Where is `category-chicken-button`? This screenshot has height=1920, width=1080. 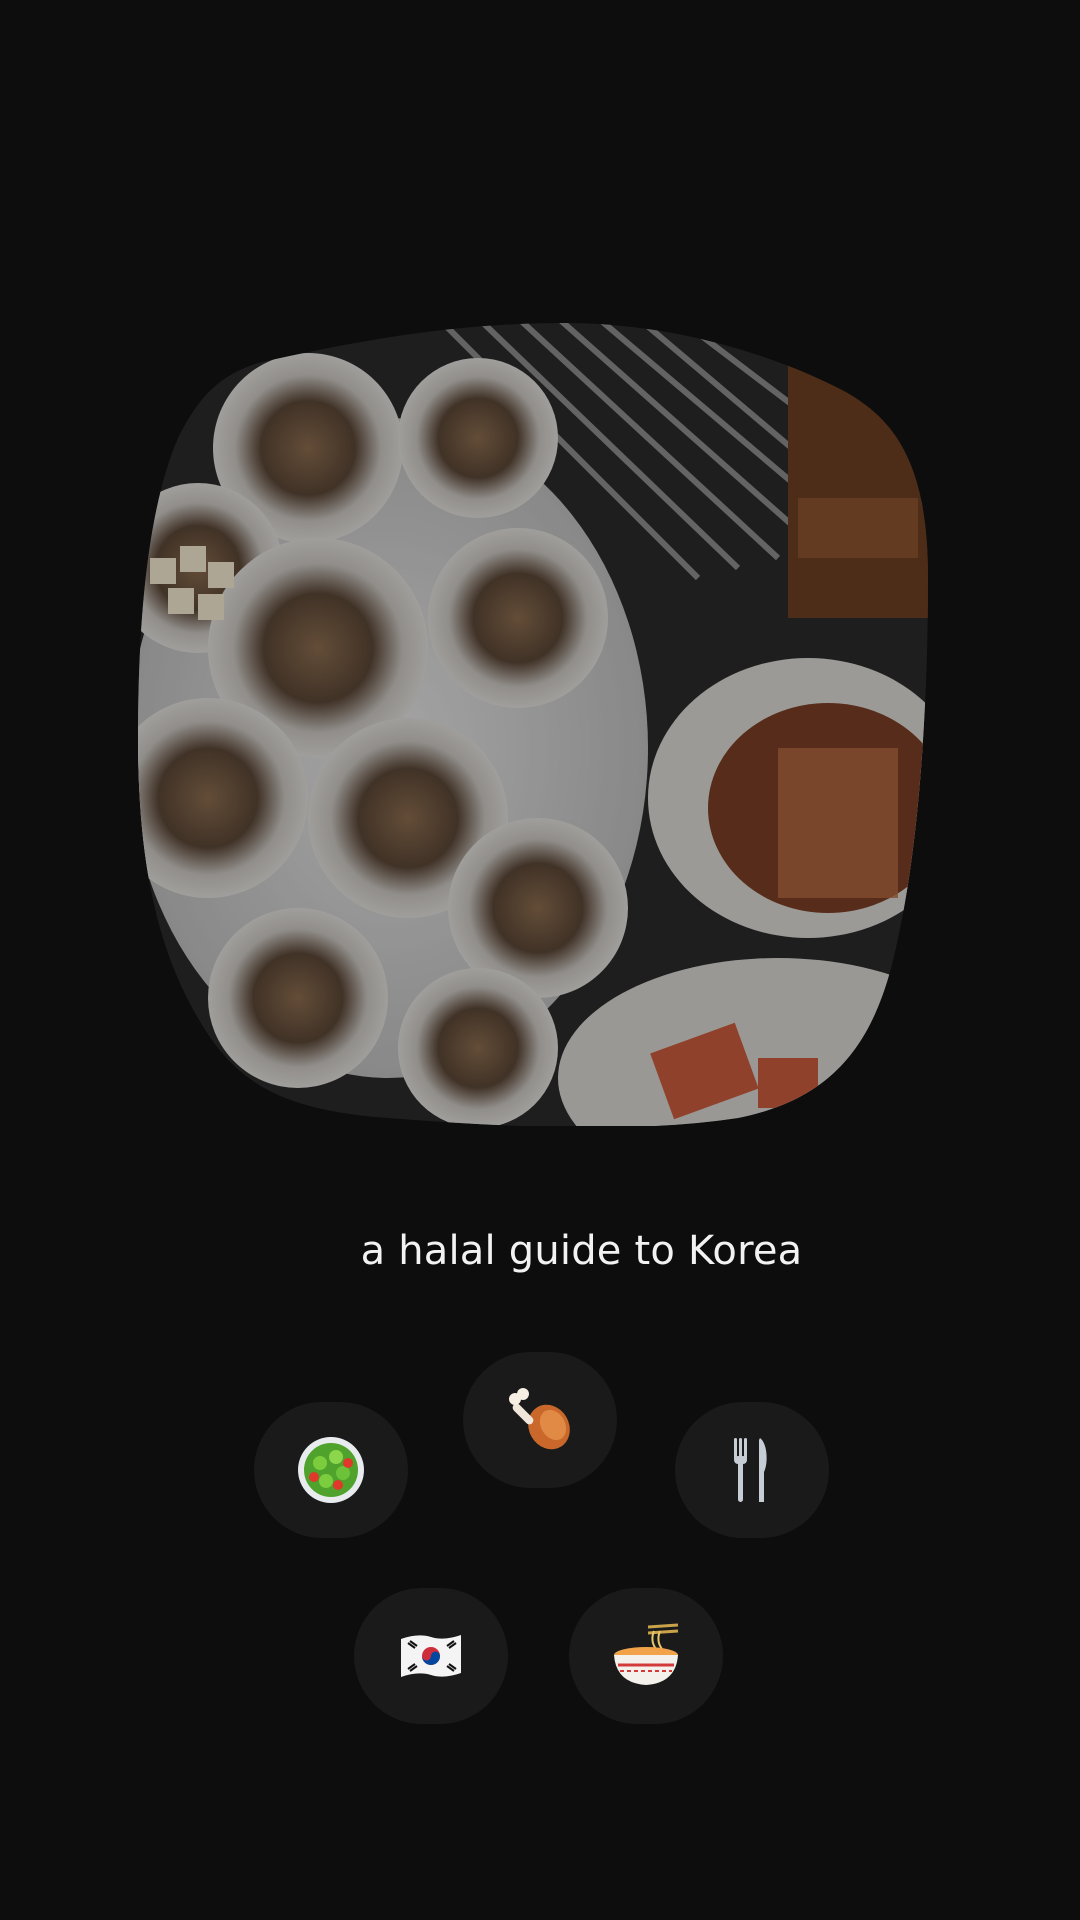 category-chicken-button is located at coordinates (540, 1420).